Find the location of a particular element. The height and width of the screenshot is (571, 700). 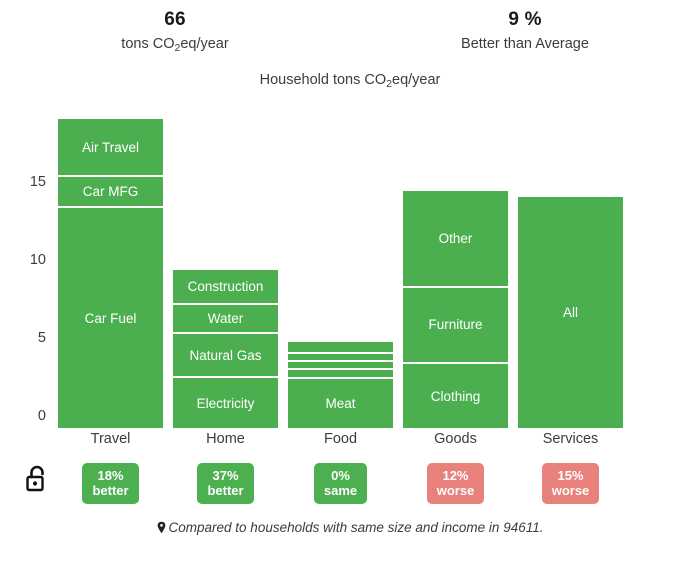

stat-value: 66 is located at coordinates (175, 19).